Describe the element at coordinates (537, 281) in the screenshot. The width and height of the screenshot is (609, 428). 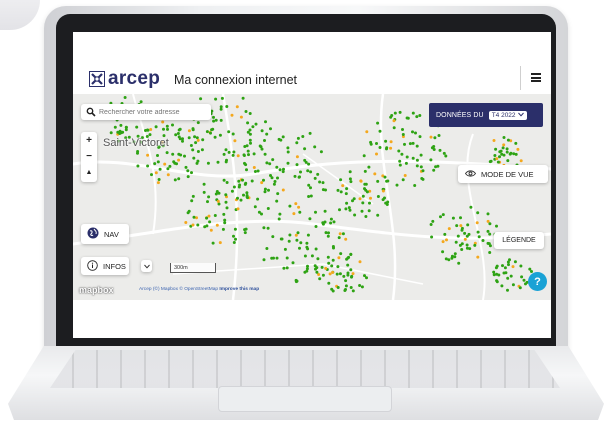
I see `help-button: ?` at that location.